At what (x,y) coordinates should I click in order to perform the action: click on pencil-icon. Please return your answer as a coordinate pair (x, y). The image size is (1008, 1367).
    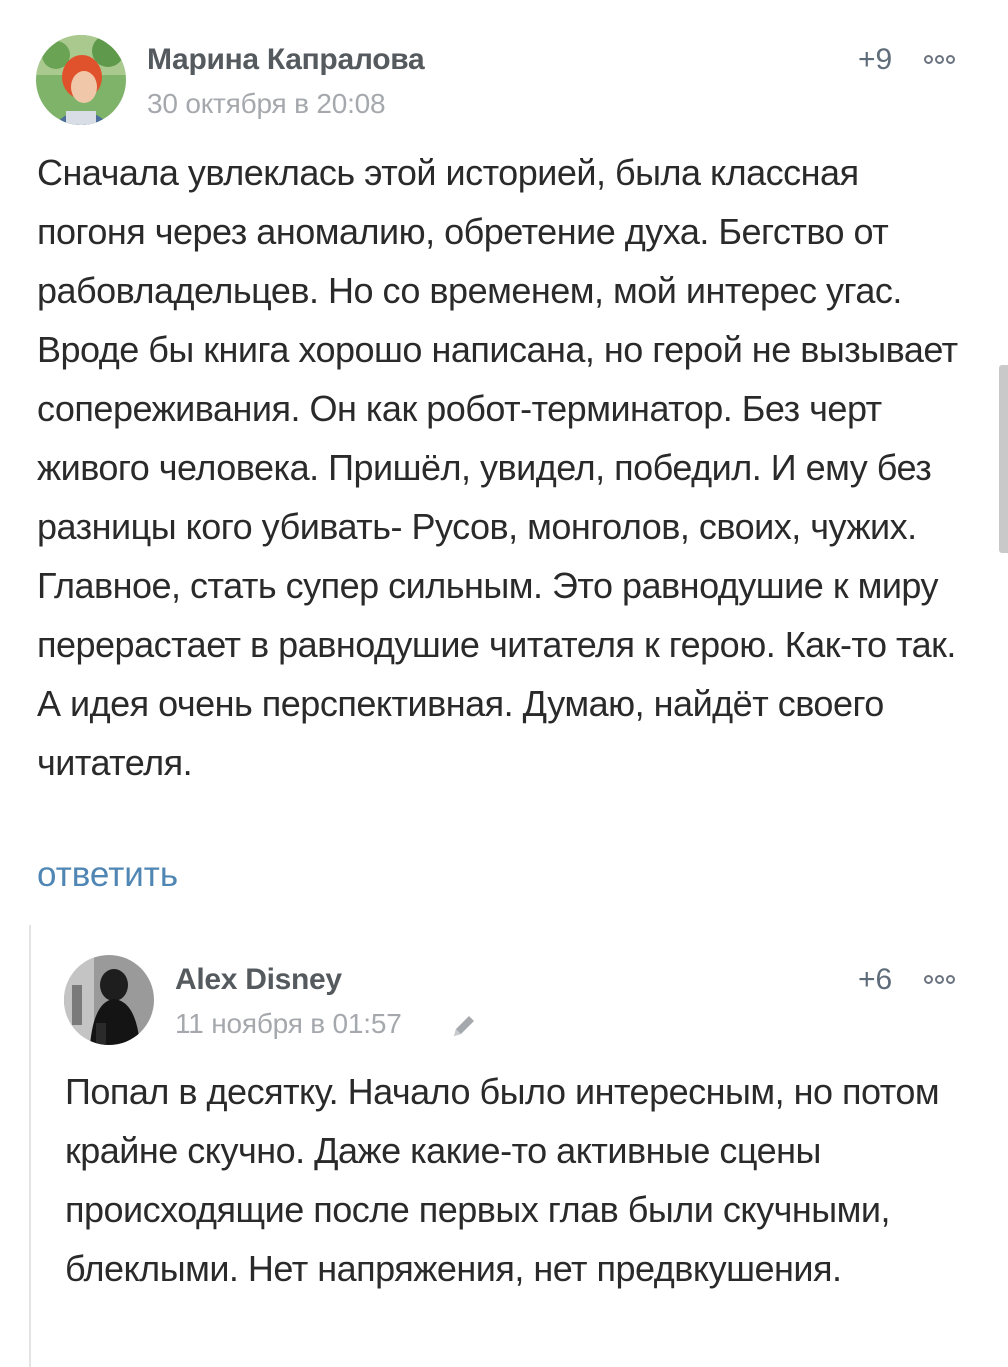
    Looking at the image, I should click on (464, 1026).